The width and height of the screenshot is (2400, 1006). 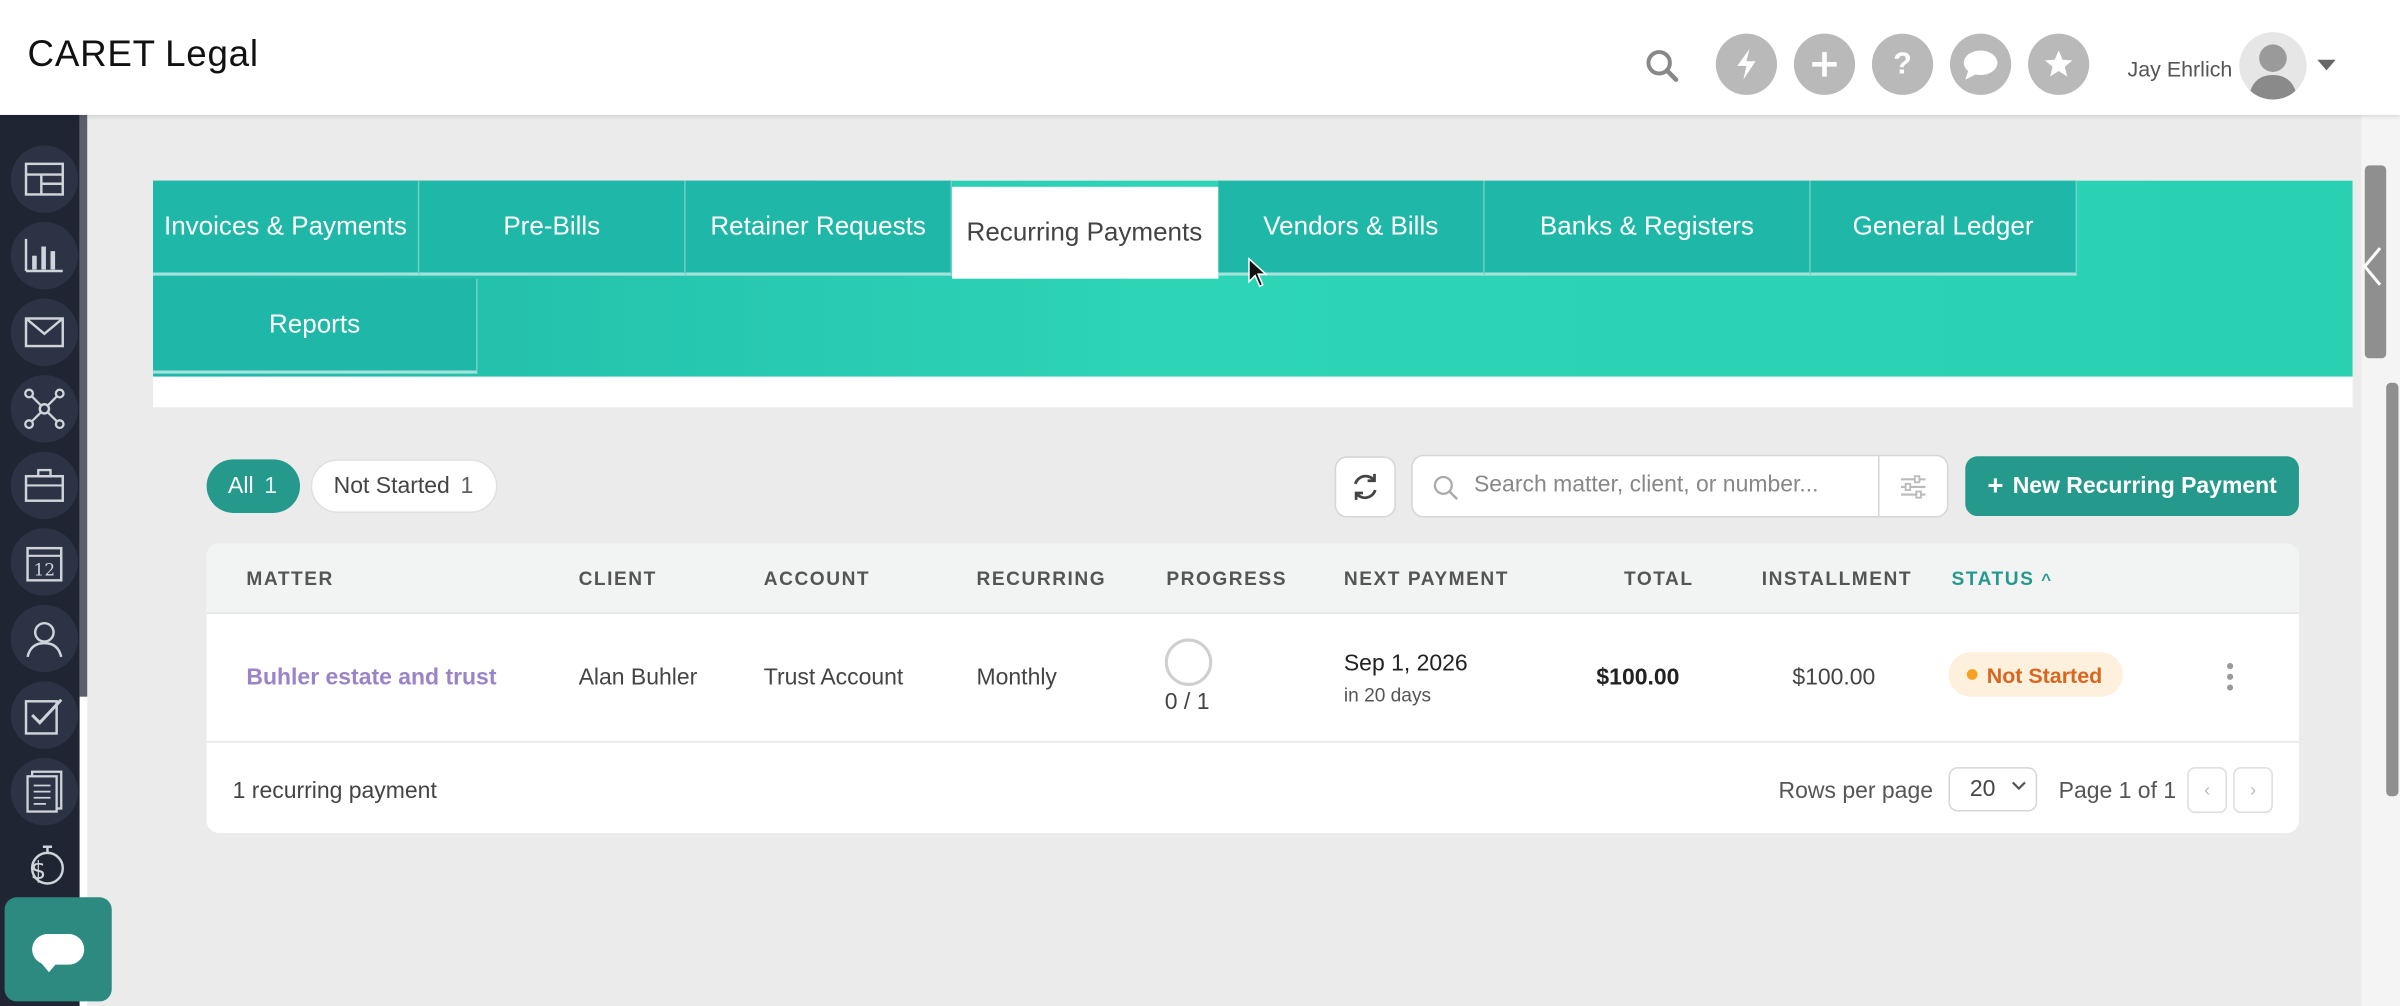 I want to click on tab-label: General Ledger, so click(x=1943, y=226).